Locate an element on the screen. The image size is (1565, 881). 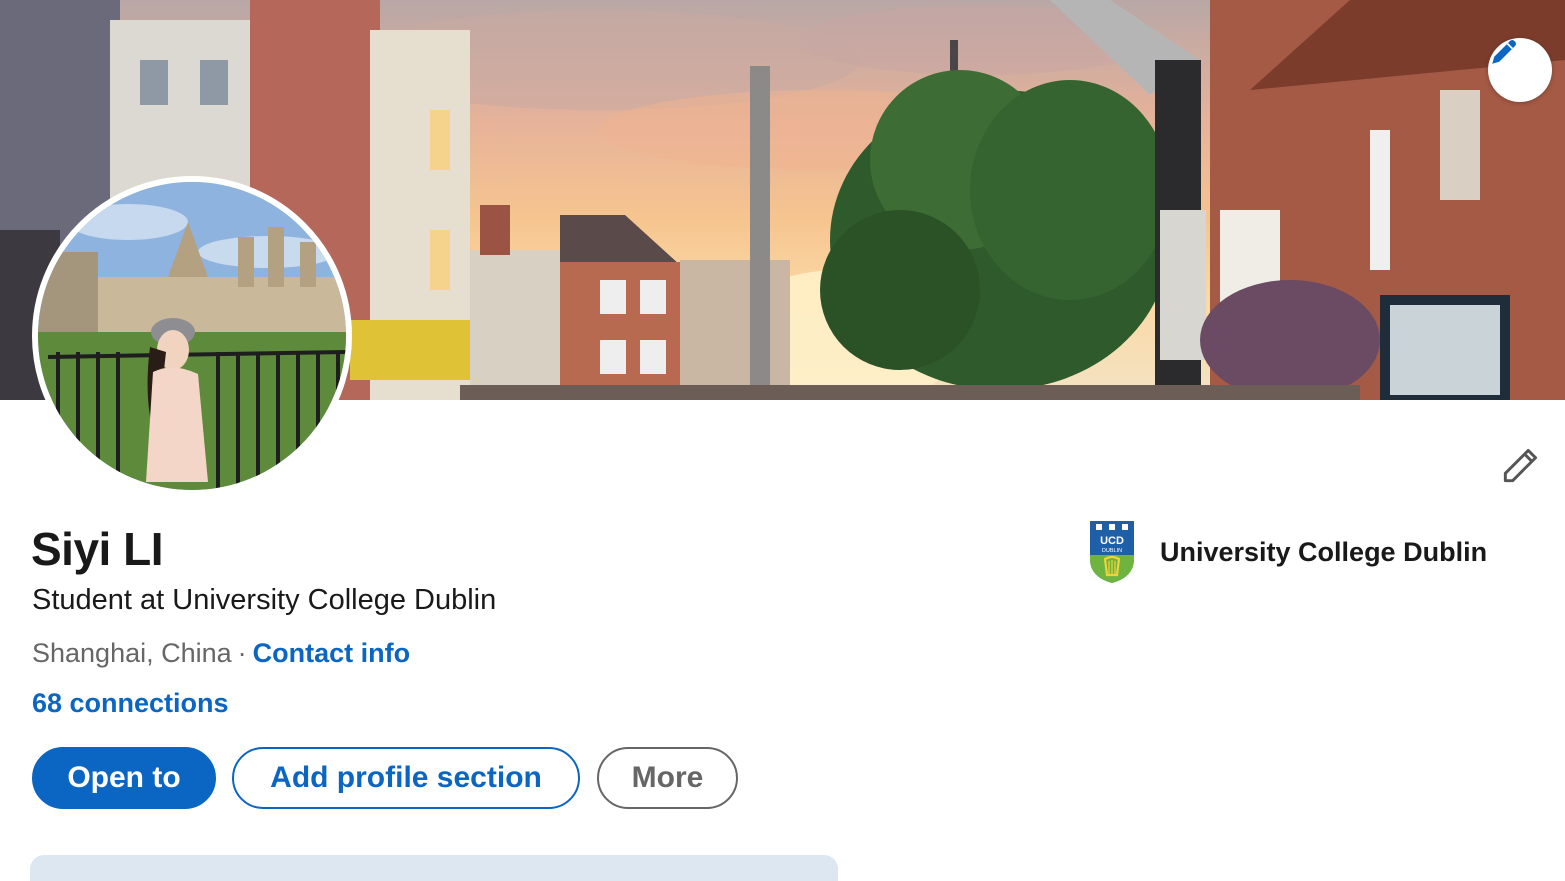
more-button: More is located at coordinates (667, 778).